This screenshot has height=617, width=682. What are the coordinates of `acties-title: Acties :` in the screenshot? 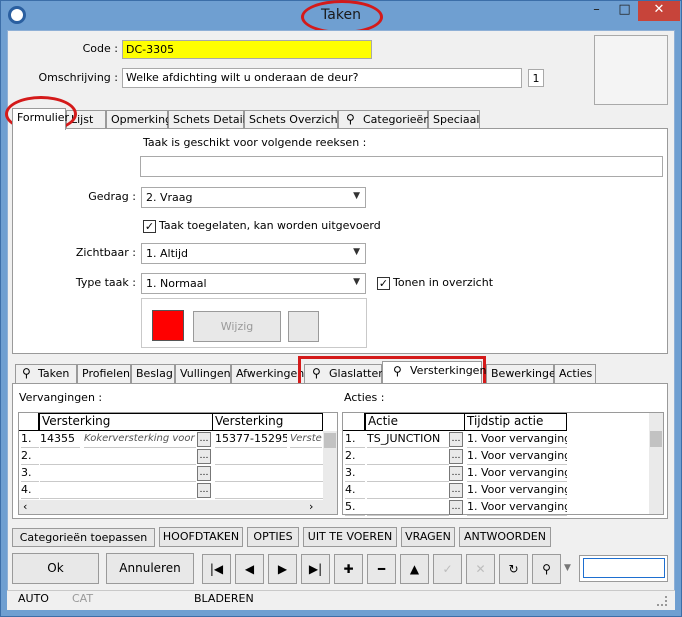 It's located at (364, 397).